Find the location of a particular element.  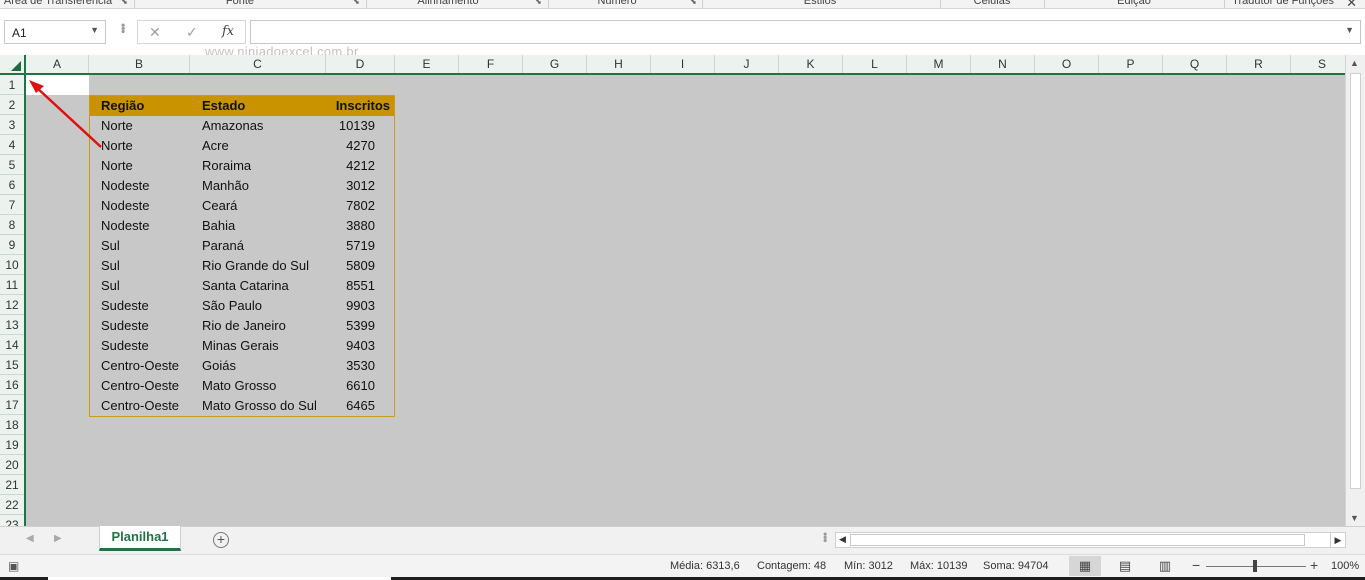

column-header-p: P is located at coordinates (1131, 64).